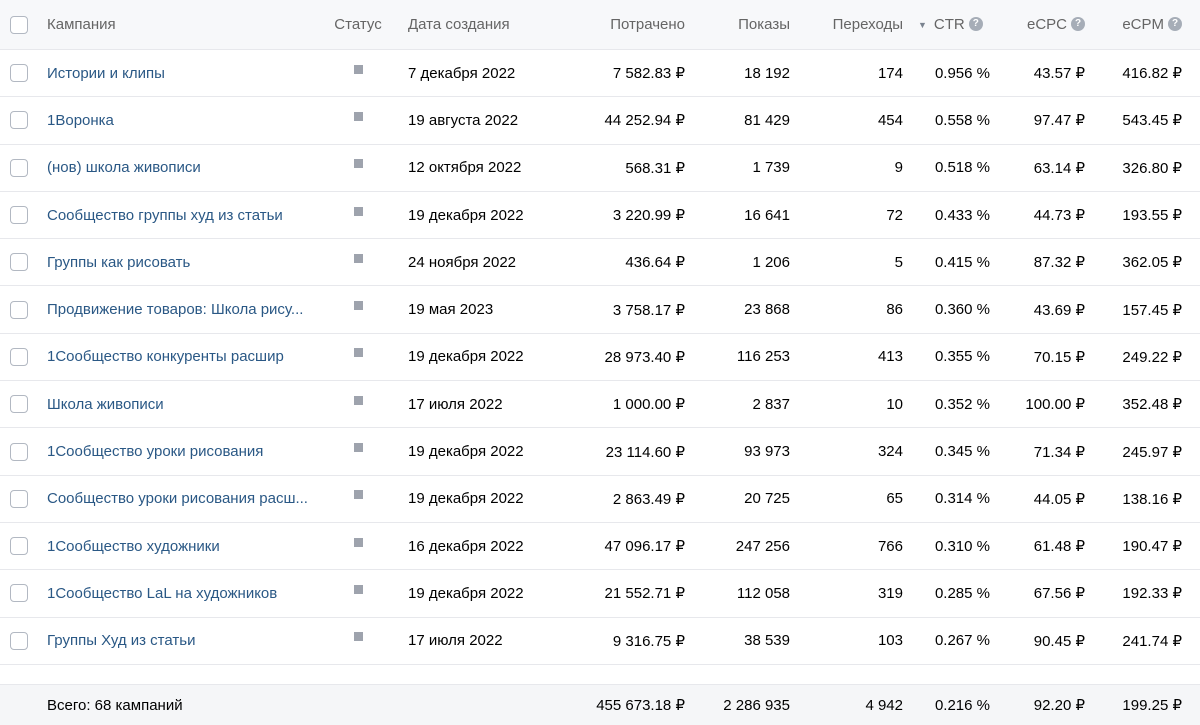  I want to click on spent-value: 3 758.17 ₽, so click(648, 310).